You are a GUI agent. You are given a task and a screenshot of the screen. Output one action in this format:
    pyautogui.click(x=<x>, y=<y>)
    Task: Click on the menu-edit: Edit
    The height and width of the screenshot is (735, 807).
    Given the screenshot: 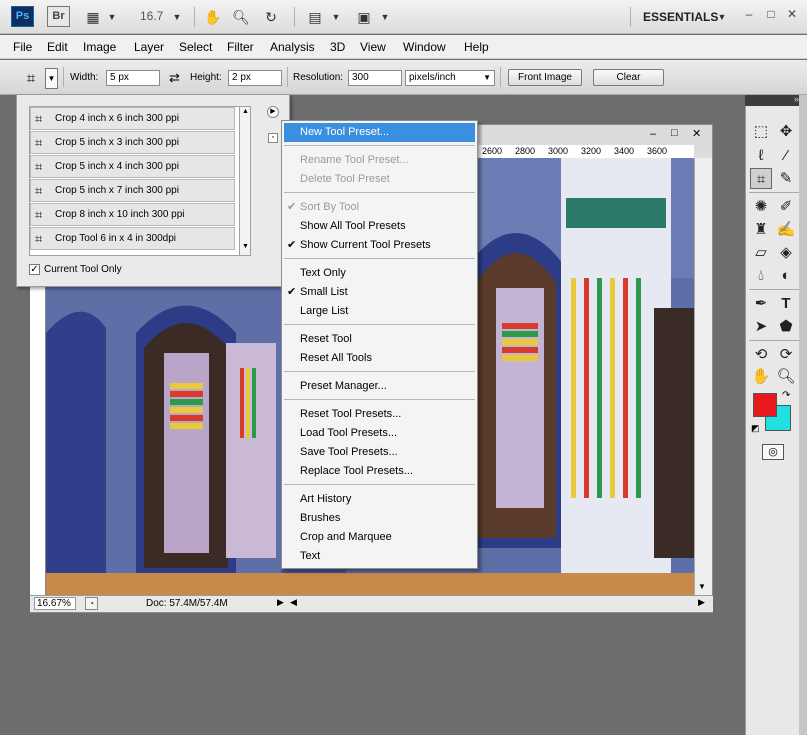 What is the action you would take?
    pyautogui.click(x=57, y=47)
    